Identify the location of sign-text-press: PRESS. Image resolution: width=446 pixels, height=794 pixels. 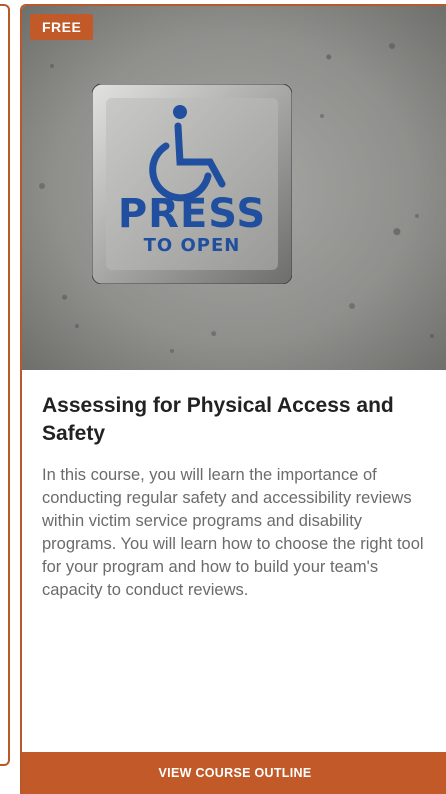
(192, 214).